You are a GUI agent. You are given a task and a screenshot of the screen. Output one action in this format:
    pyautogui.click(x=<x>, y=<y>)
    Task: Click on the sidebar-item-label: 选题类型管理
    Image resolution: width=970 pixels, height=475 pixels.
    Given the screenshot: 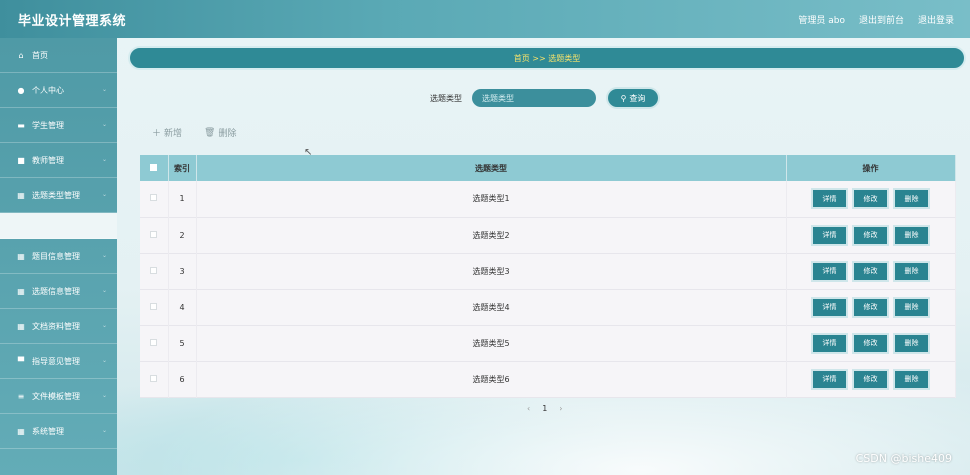 What is the action you would take?
    pyautogui.click(x=56, y=195)
    